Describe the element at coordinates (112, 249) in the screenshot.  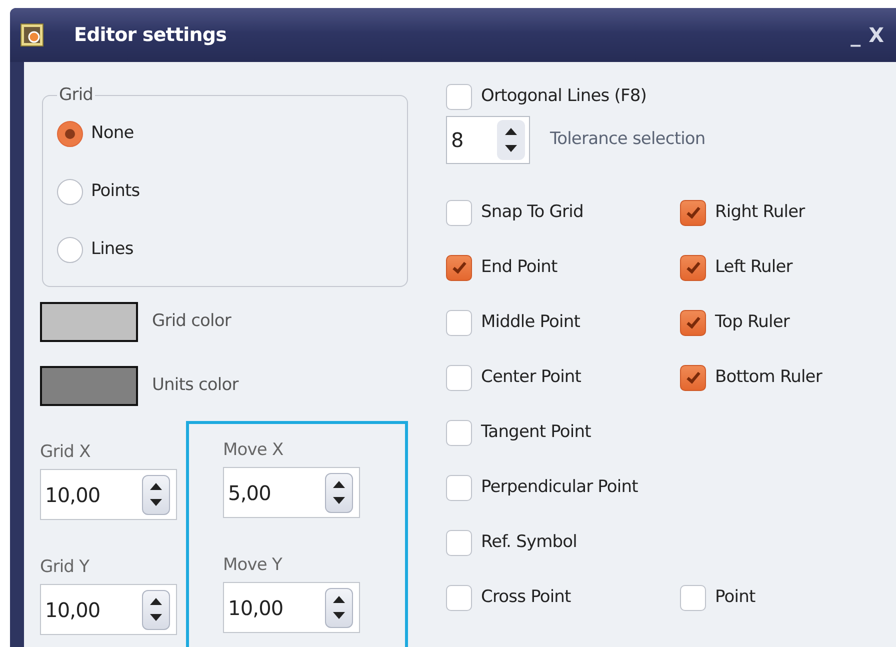
I see `radio-label: Lines` at that location.